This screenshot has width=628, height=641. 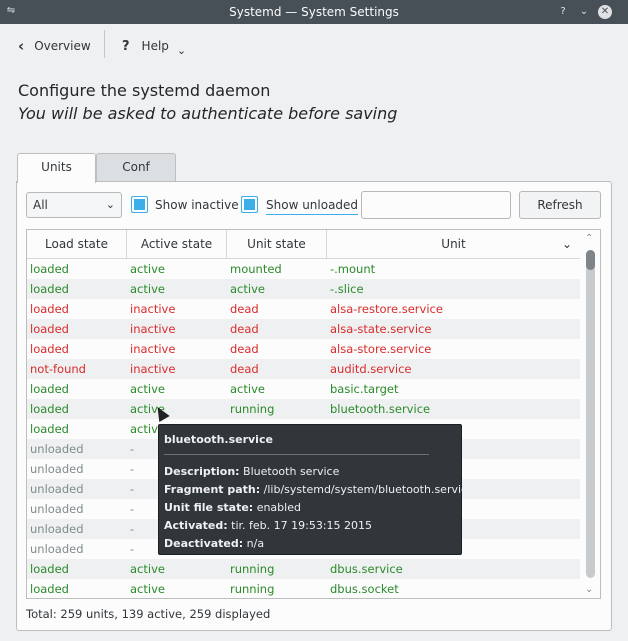 What do you see at coordinates (74, 205) in the screenshot?
I see `unit-filter-select: All ⌄` at bounding box center [74, 205].